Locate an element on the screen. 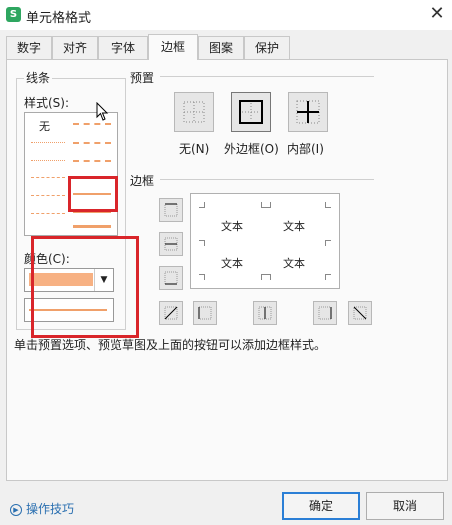  border-bottom-icon is located at coordinates (171, 278).